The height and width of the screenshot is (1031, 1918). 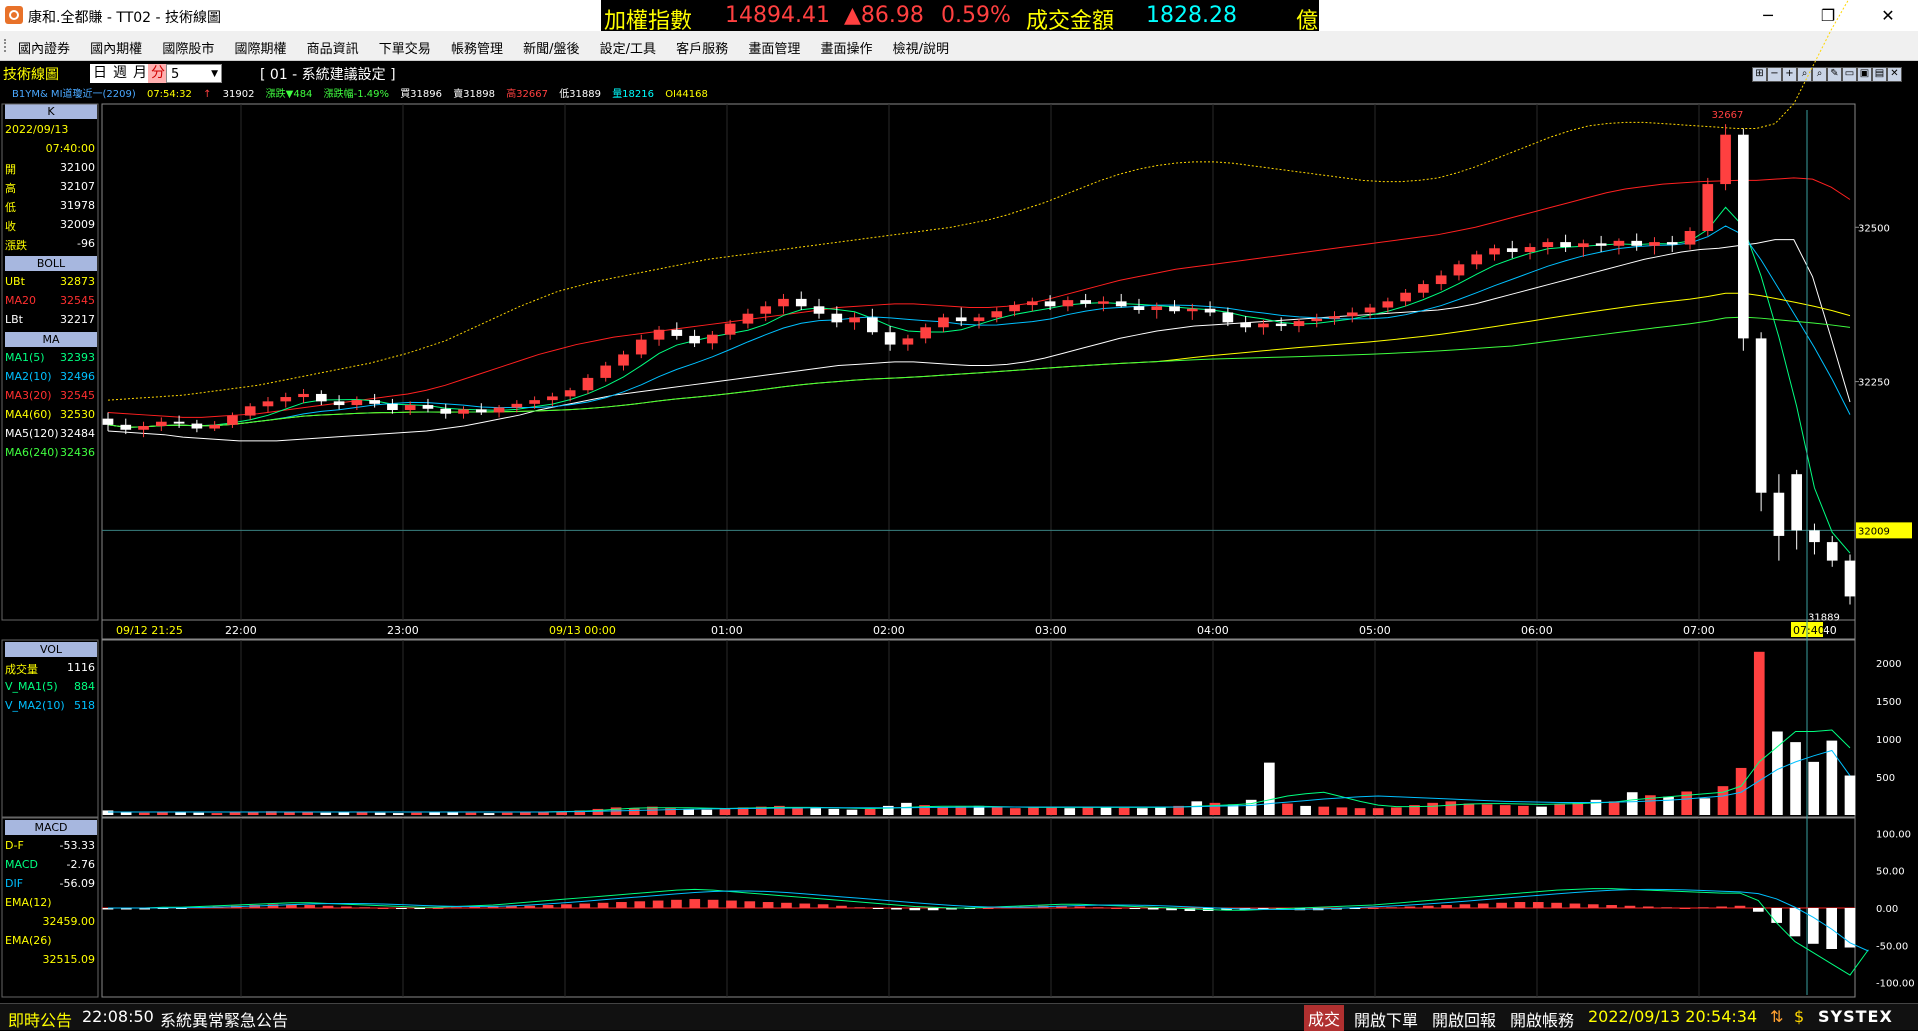 What do you see at coordinates (988, 920) in the screenshot?
I see `macd-signal-line` at bounding box center [988, 920].